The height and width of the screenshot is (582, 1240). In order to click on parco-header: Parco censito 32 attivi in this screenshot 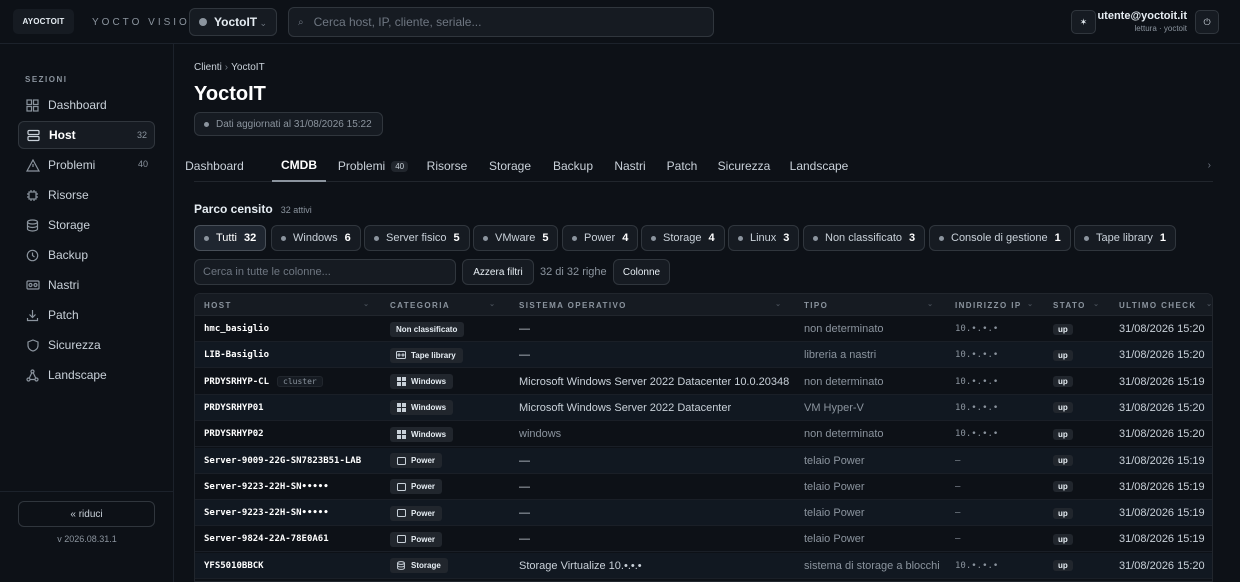, I will do `click(253, 209)`.